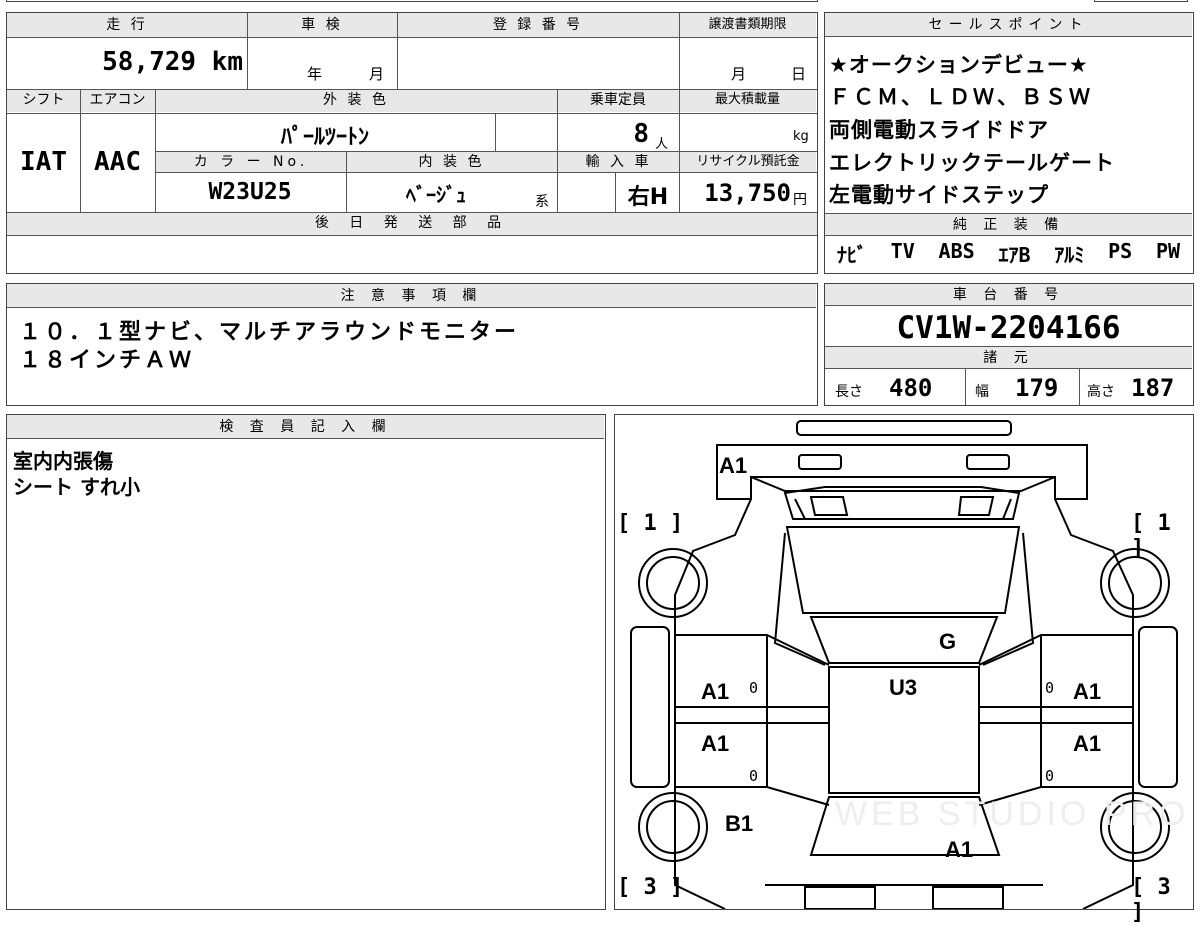 Image resolution: width=1200 pixels, height=925 pixels. I want to click on max-load-label: 最大積載量, so click(747, 101).